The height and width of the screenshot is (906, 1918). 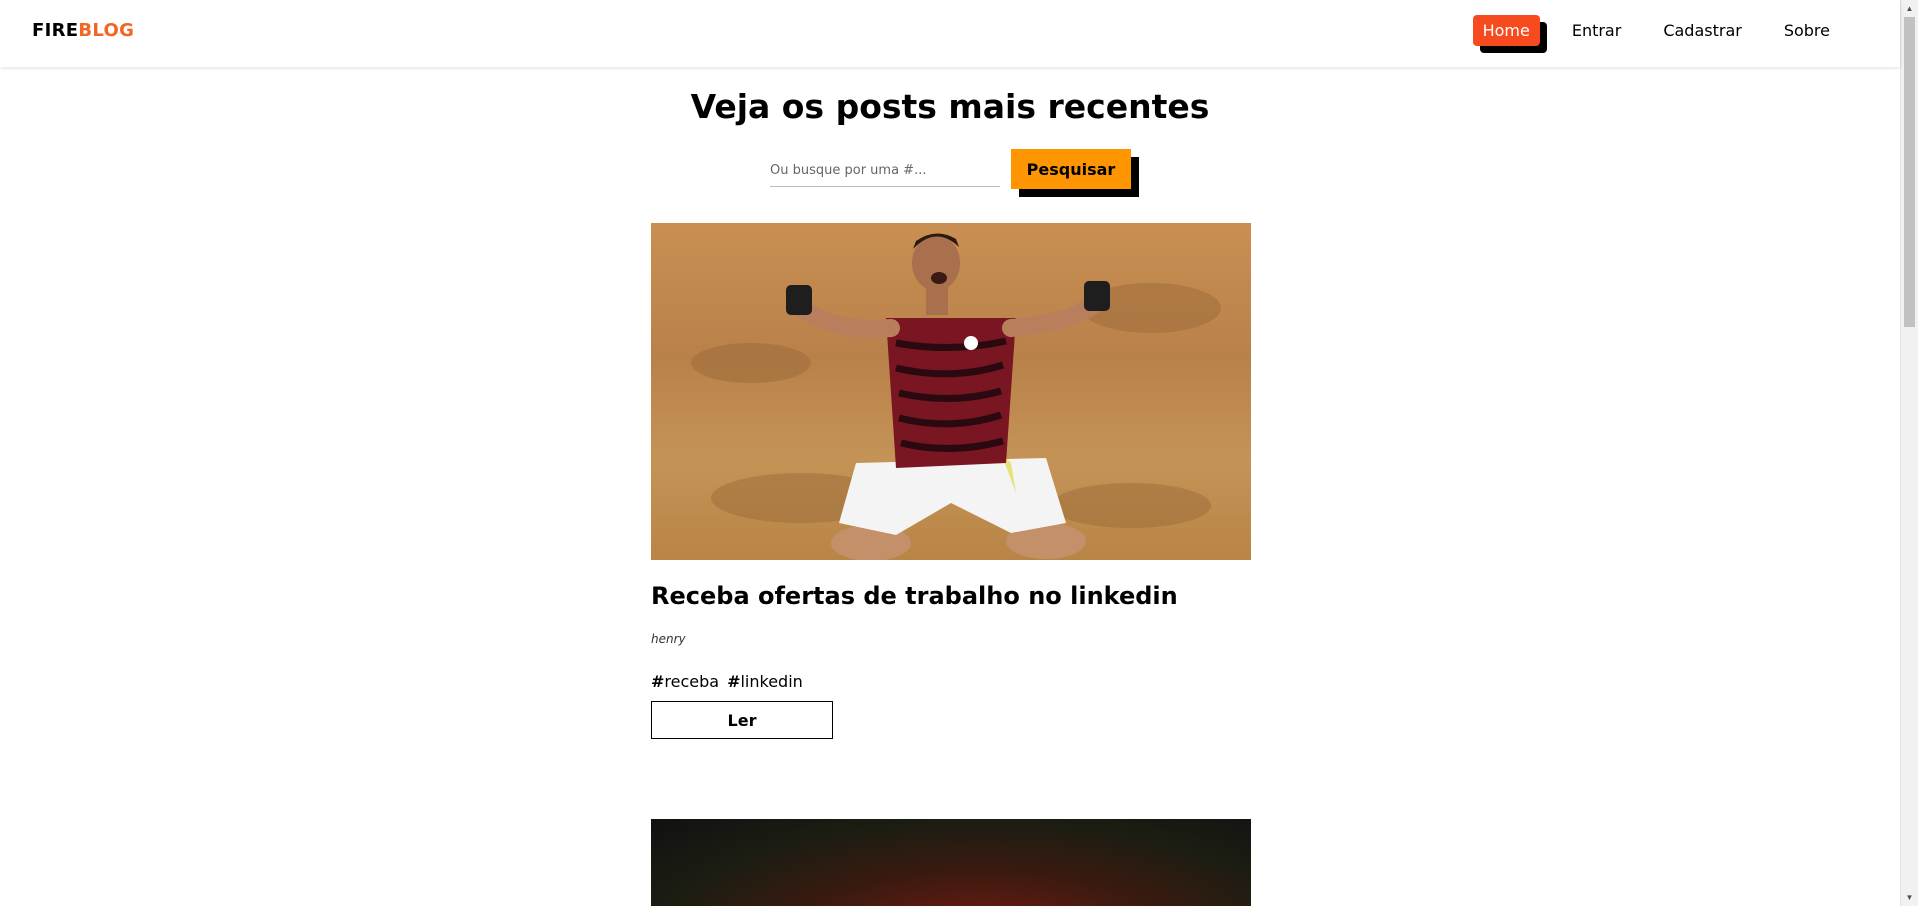 What do you see at coordinates (1909, 8) in the screenshot?
I see `scroll-up-icon: ▲` at bounding box center [1909, 8].